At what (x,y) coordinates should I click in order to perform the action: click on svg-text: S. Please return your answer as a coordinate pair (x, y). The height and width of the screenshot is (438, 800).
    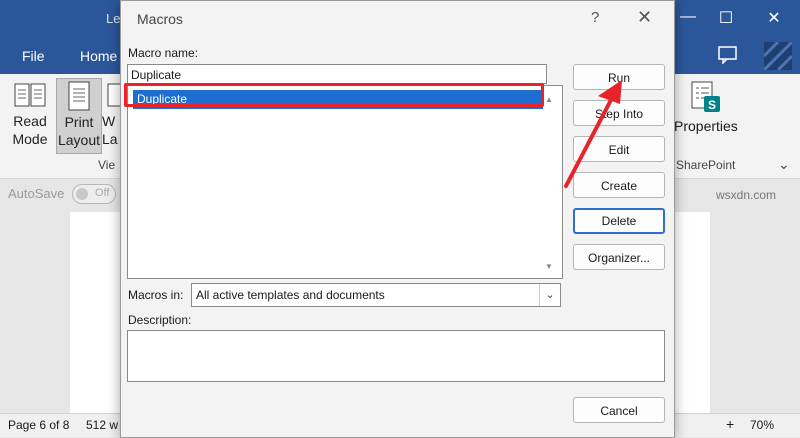
    Looking at the image, I should click on (712, 105).